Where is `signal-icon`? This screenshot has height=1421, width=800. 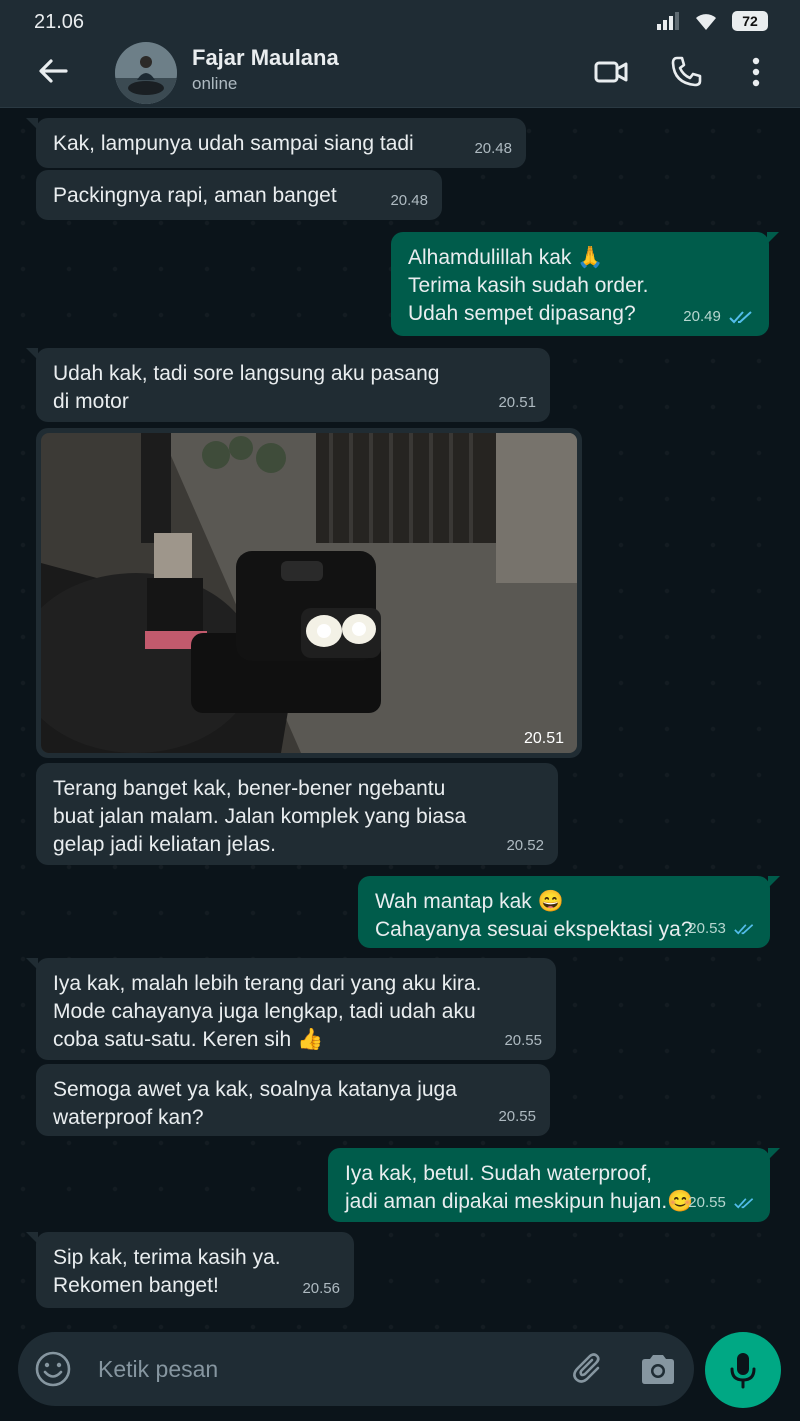
signal-icon is located at coordinates (668, 21).